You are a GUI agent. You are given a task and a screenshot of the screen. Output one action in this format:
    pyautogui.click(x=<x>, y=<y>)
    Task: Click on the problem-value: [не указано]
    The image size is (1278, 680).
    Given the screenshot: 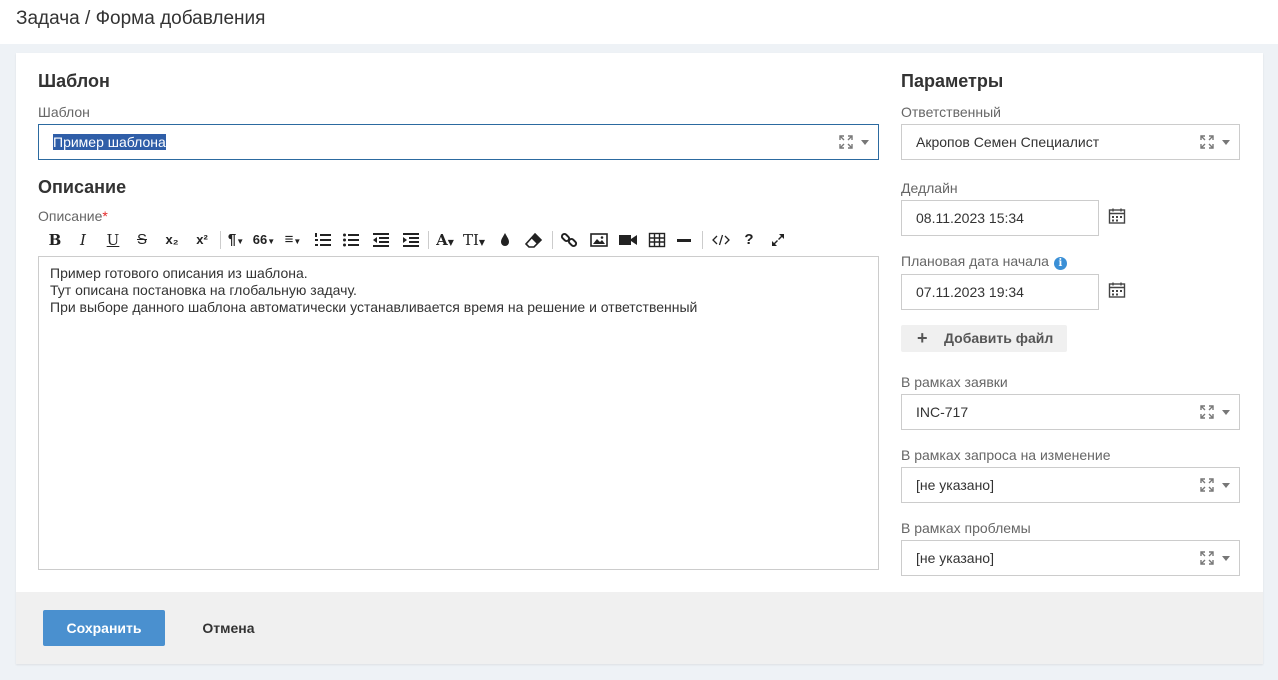 What is the action you would take?
    pyautogui.click(x=955, y=558)
    